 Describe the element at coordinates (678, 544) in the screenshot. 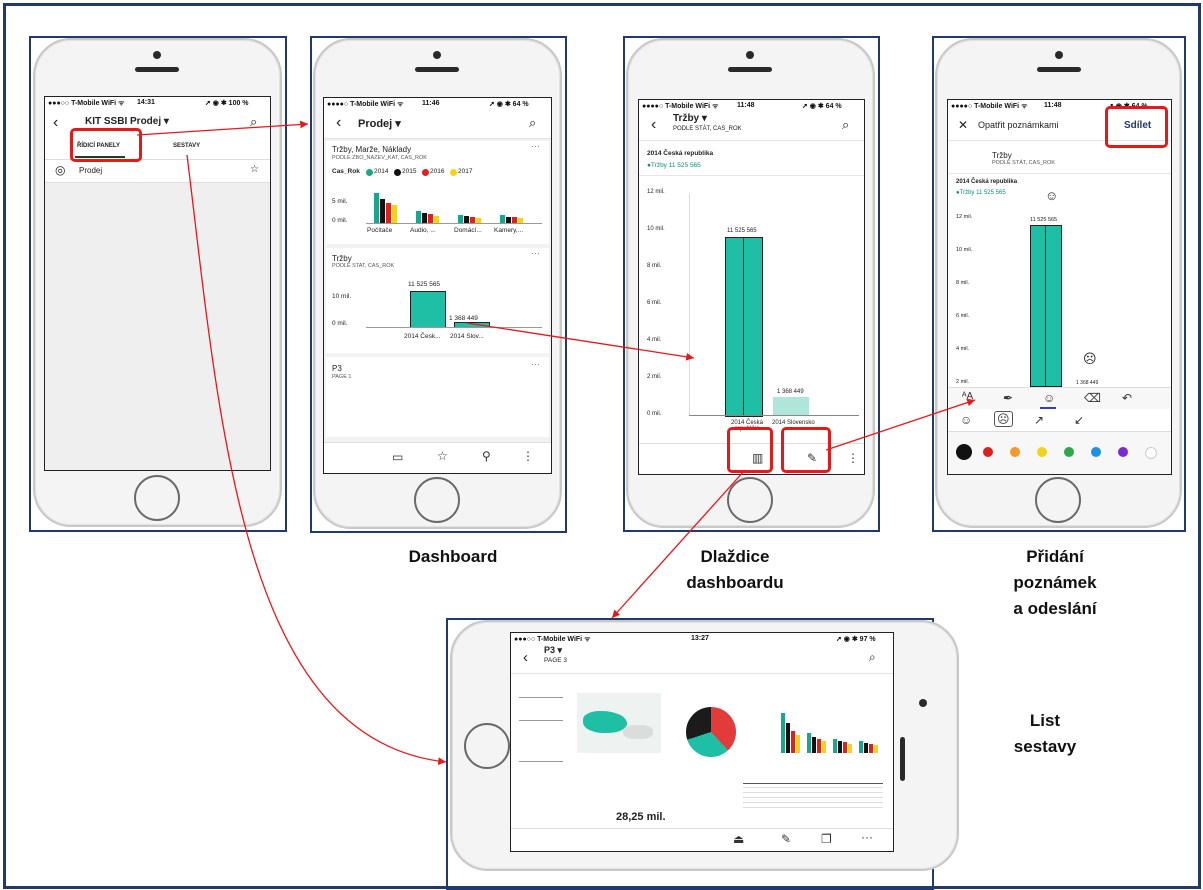

I see `arrow-tile-to-report` at that location.